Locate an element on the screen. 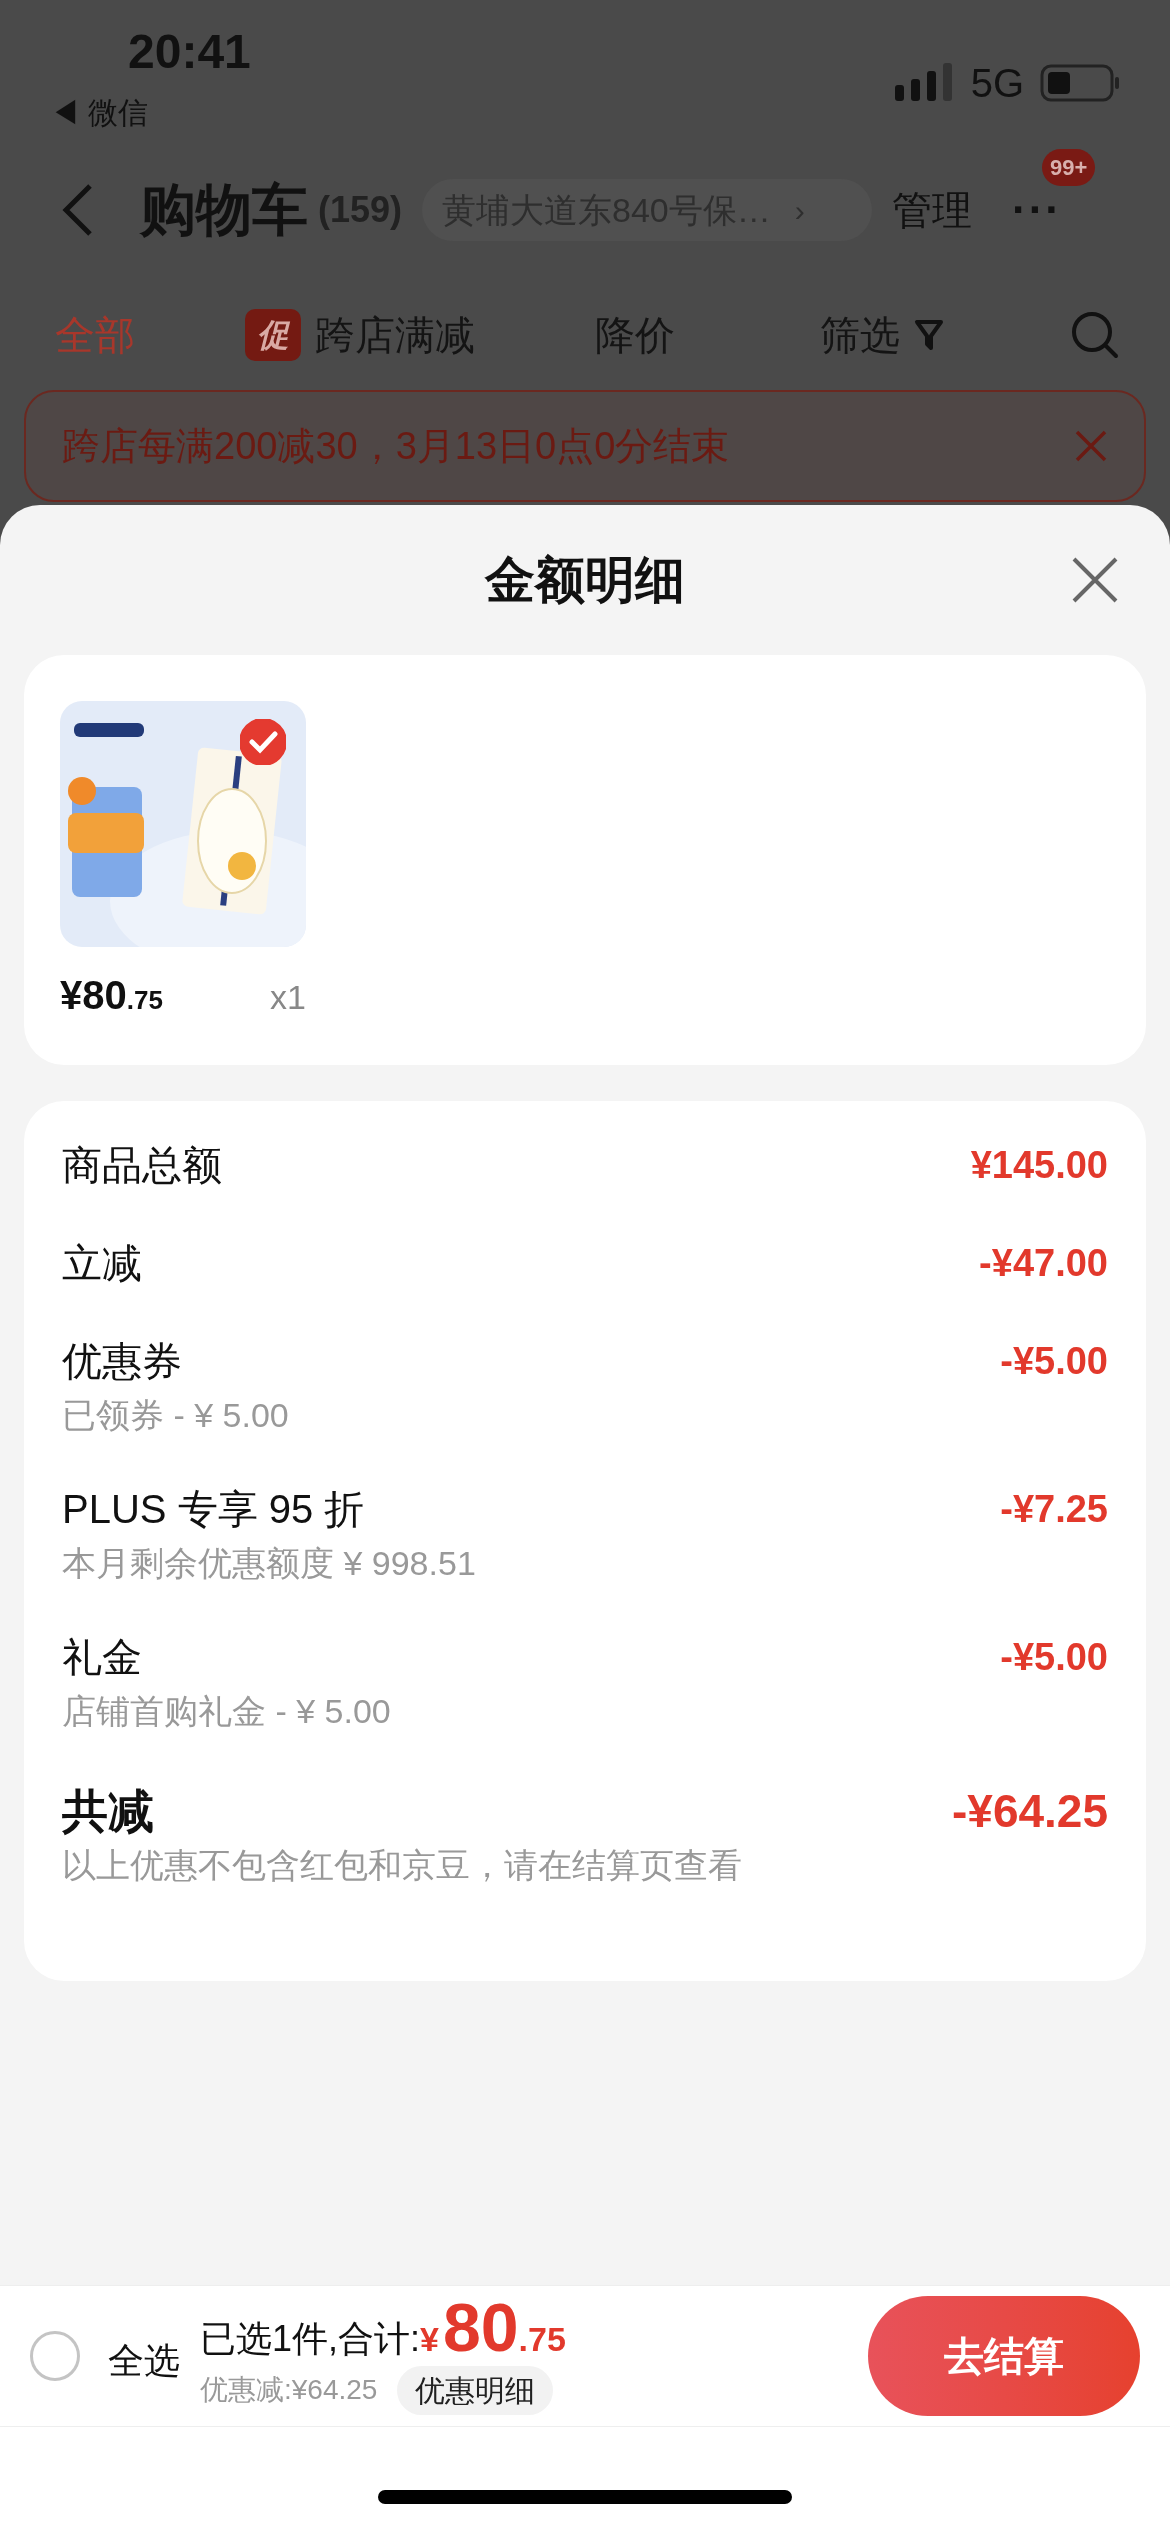  checkbox-icon is located at coordinates (263, 742).